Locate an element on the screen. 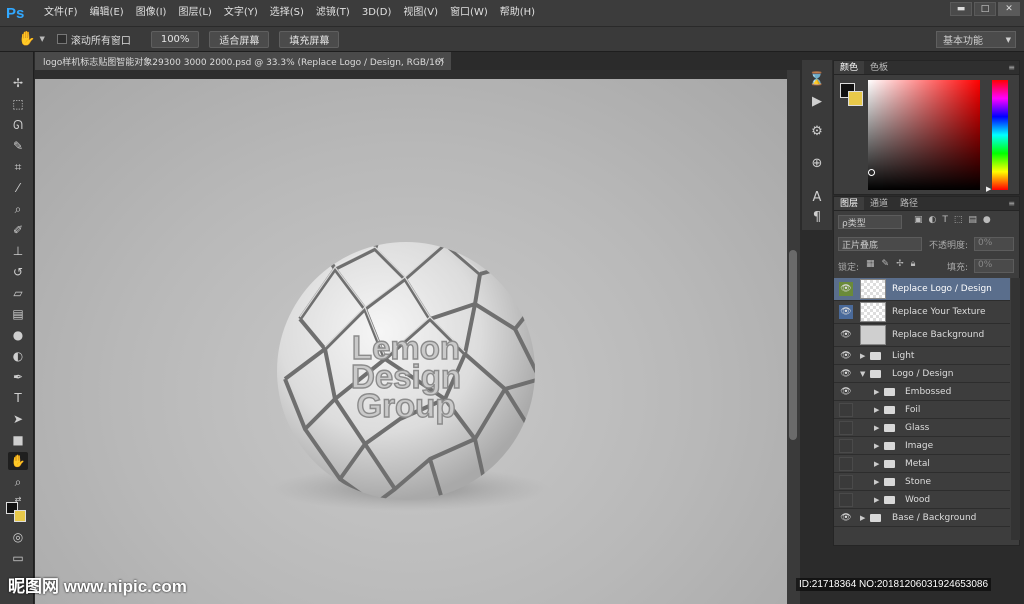 This screenshot has width=1024, height=604. menu-help: 帮助(H) is located at coordinates (517, 13).